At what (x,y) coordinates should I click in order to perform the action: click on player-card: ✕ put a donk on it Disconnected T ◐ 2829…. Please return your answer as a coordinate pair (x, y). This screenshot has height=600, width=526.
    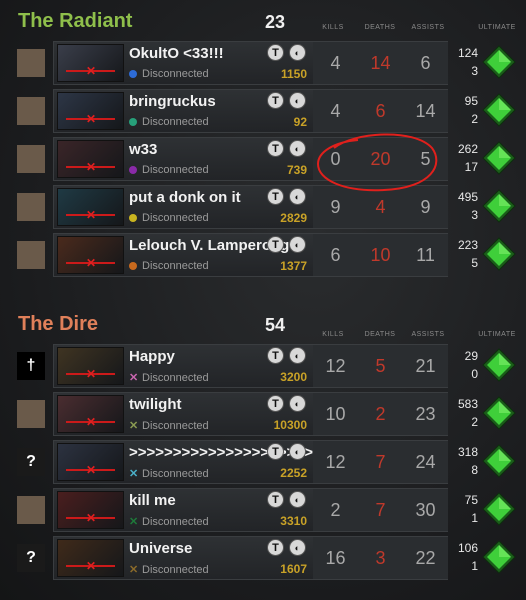
    Looking at the image, I should click on (250, 207).